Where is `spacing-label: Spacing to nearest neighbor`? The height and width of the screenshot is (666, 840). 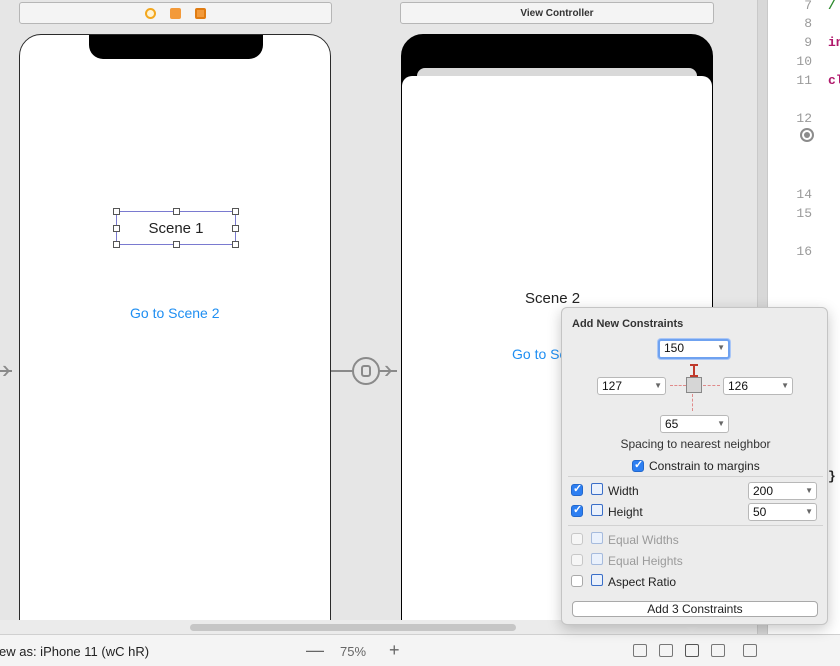 spacing-label: Spacing to nearest neighbor is located at coordinates (695, 444).